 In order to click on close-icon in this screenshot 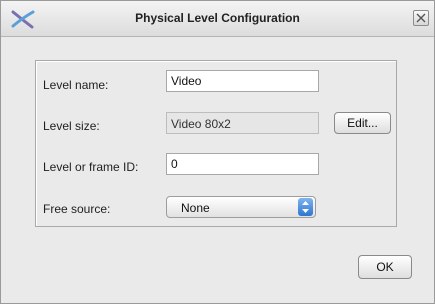, I will do `click(421, 18)`.